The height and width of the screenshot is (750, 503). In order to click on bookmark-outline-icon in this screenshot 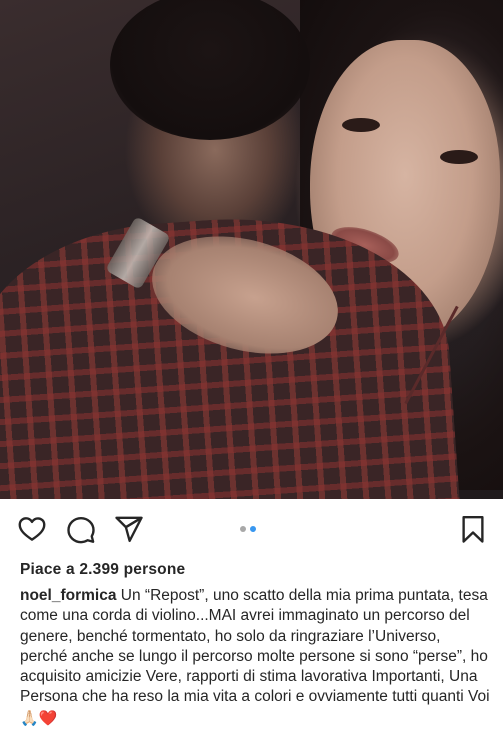, I will do `click(473, 529)`.